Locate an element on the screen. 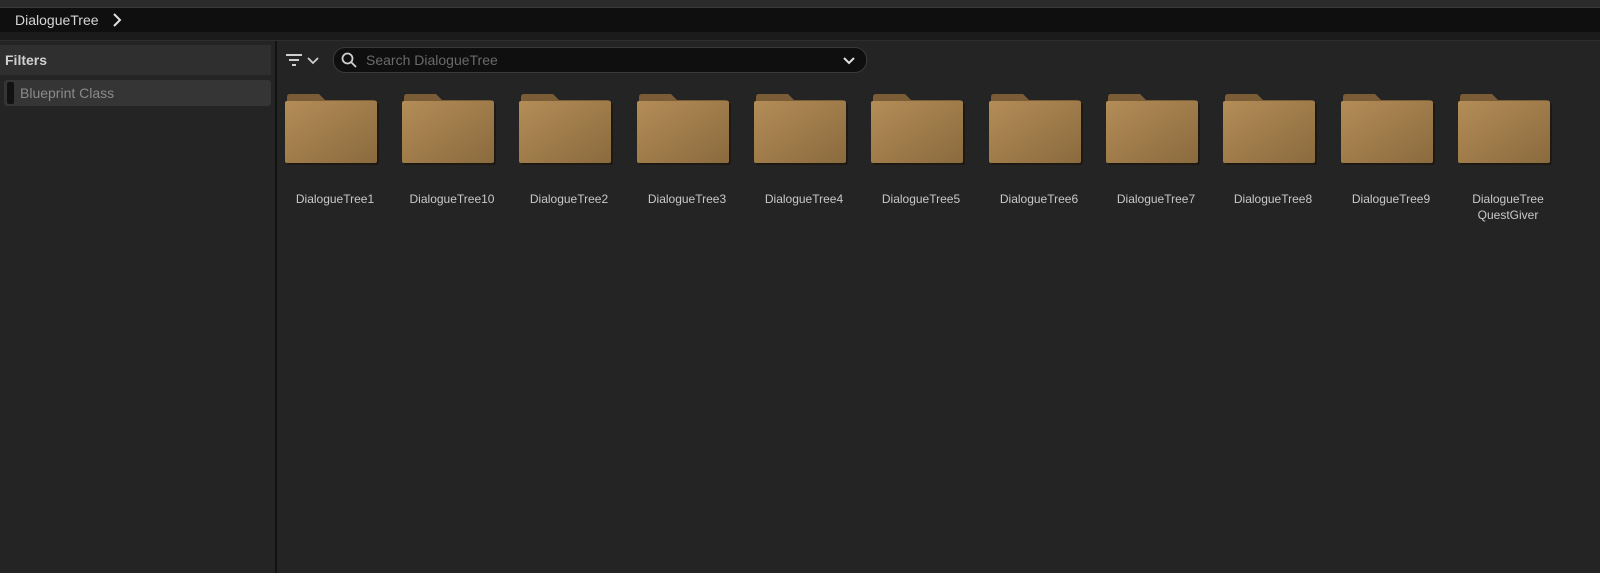  folder-tile: DialogueTree1 is located at coordinates (335, 161).